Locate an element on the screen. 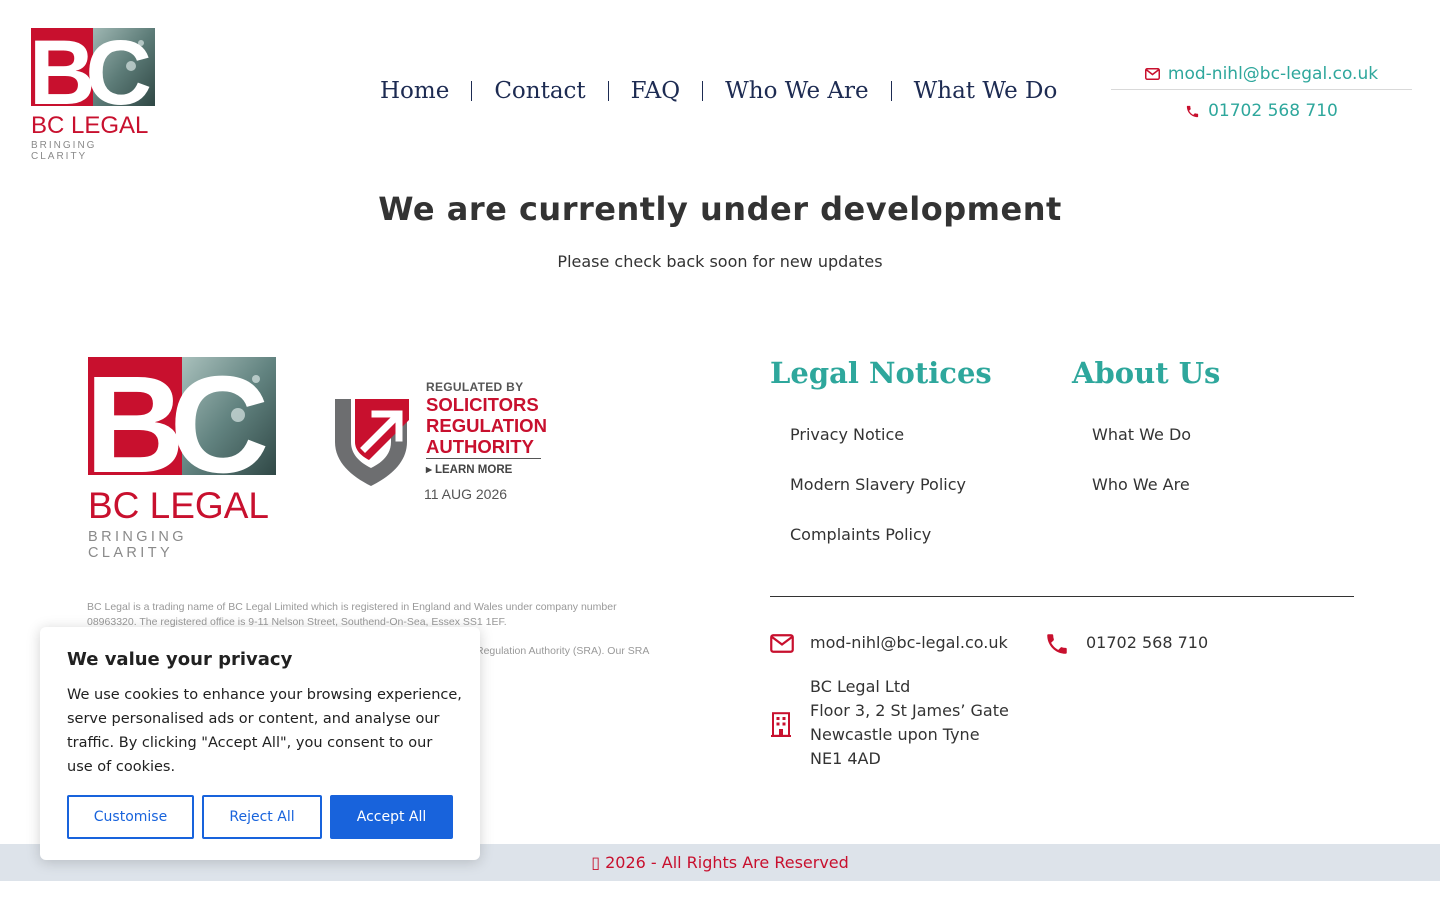 The height and width of the screenshot is (900, 1440). legal-notices-title: Legal Notices is located at coordinates (881, 373).